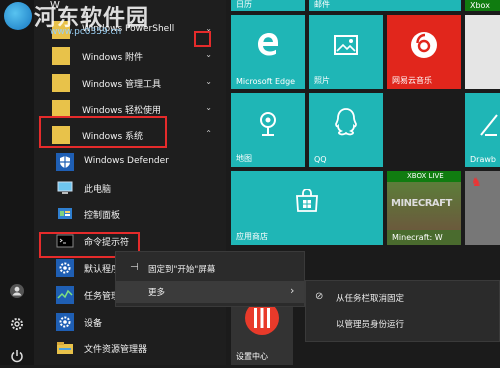 Image resolution: width=500 pixels, height=368 pixels. I want to click on tile-drawboard: Drawb, so click(482, 130).